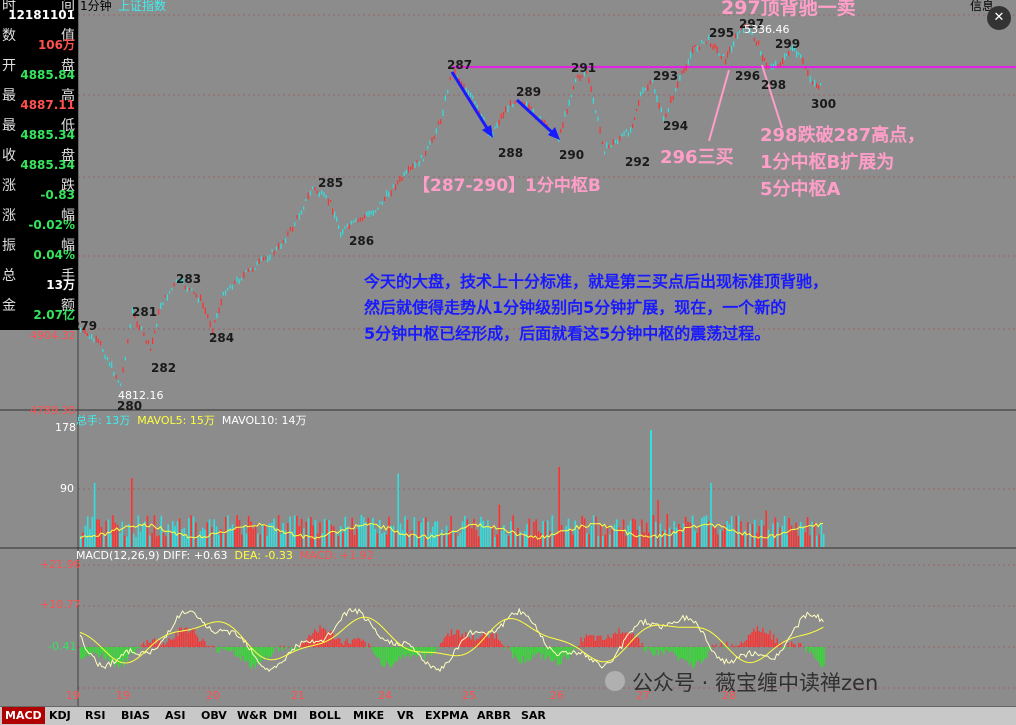 This screenshot has width=1016, height=725. I want to click on indicator-tab-expma: EXPMA, so click(447, 715).